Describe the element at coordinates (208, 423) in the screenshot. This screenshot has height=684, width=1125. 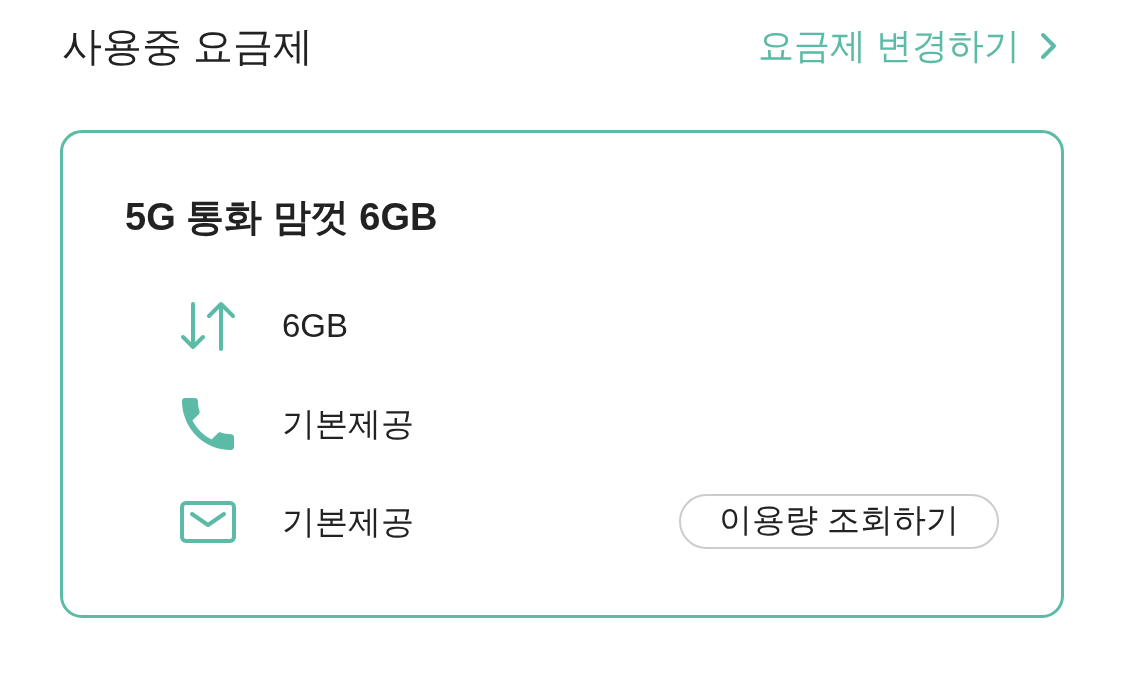
I see `phone-icon` at that location.